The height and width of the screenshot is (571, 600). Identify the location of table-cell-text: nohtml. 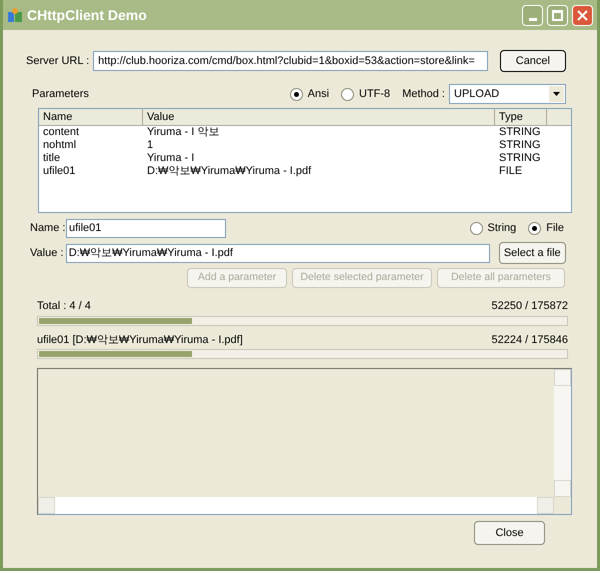
(60, 145).